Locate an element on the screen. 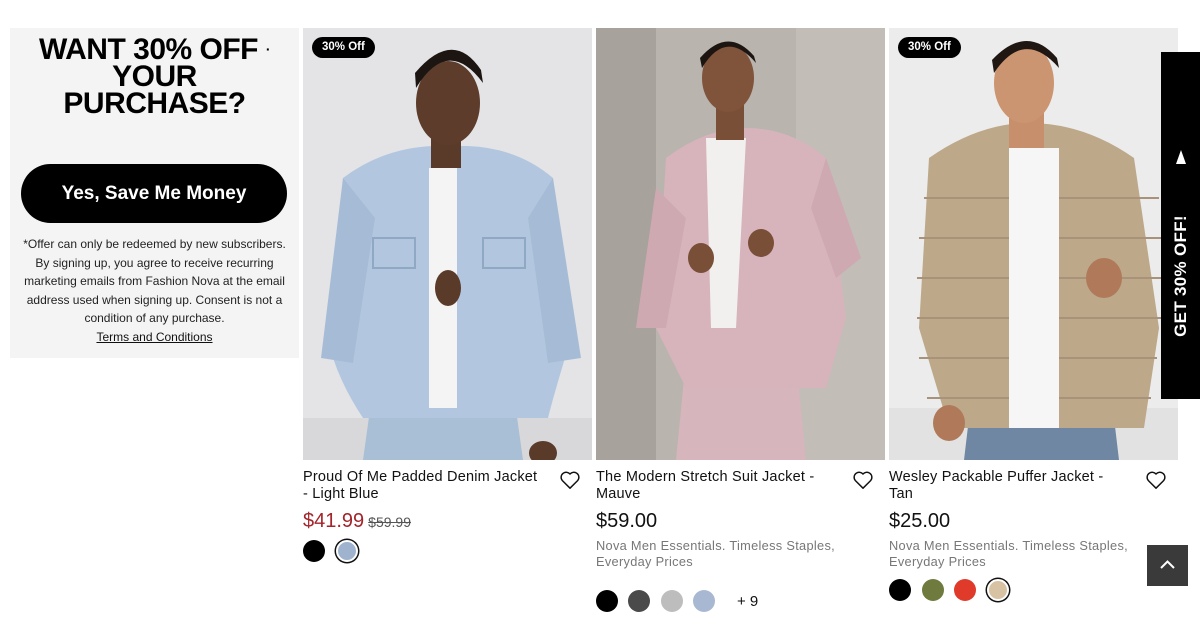 This screenshot has width=1200, height=637. more-colors: + 9 is located at coordinates (747, 601).